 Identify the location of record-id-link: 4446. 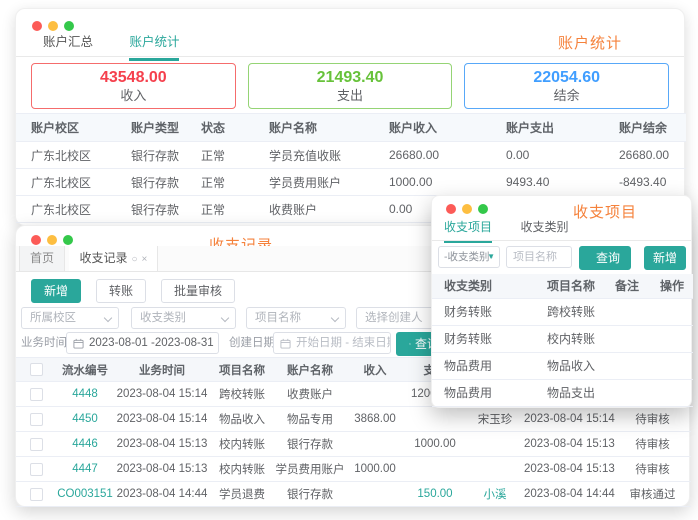
(85, 444).